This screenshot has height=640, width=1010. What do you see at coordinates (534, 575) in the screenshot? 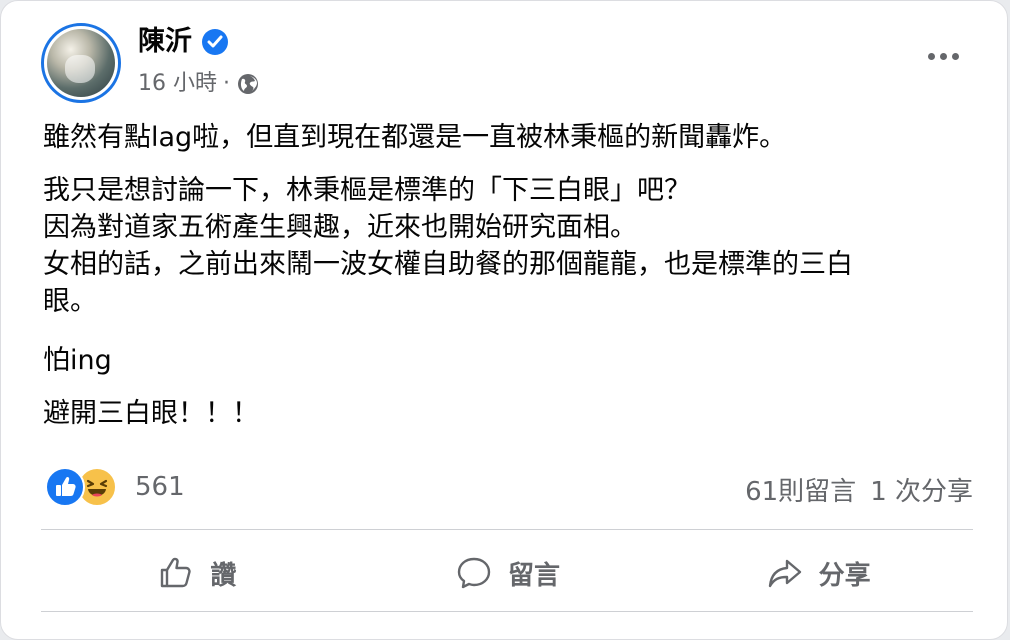
I see `comment-label: 留言` at bounding box center [534, 575].